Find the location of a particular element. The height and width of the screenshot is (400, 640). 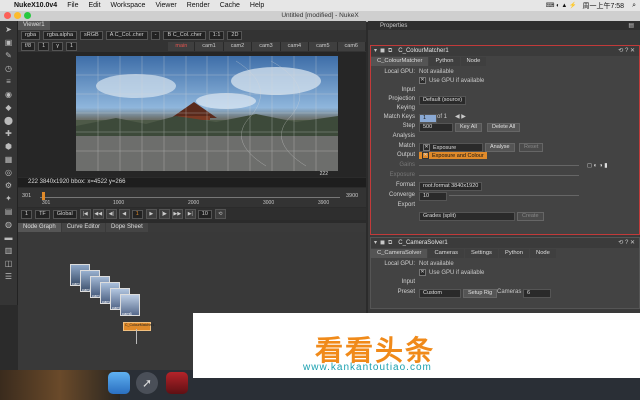

gains-swatch-icons: ◻ ◐ ◑ ▮ is located at coordinates (597, 166).